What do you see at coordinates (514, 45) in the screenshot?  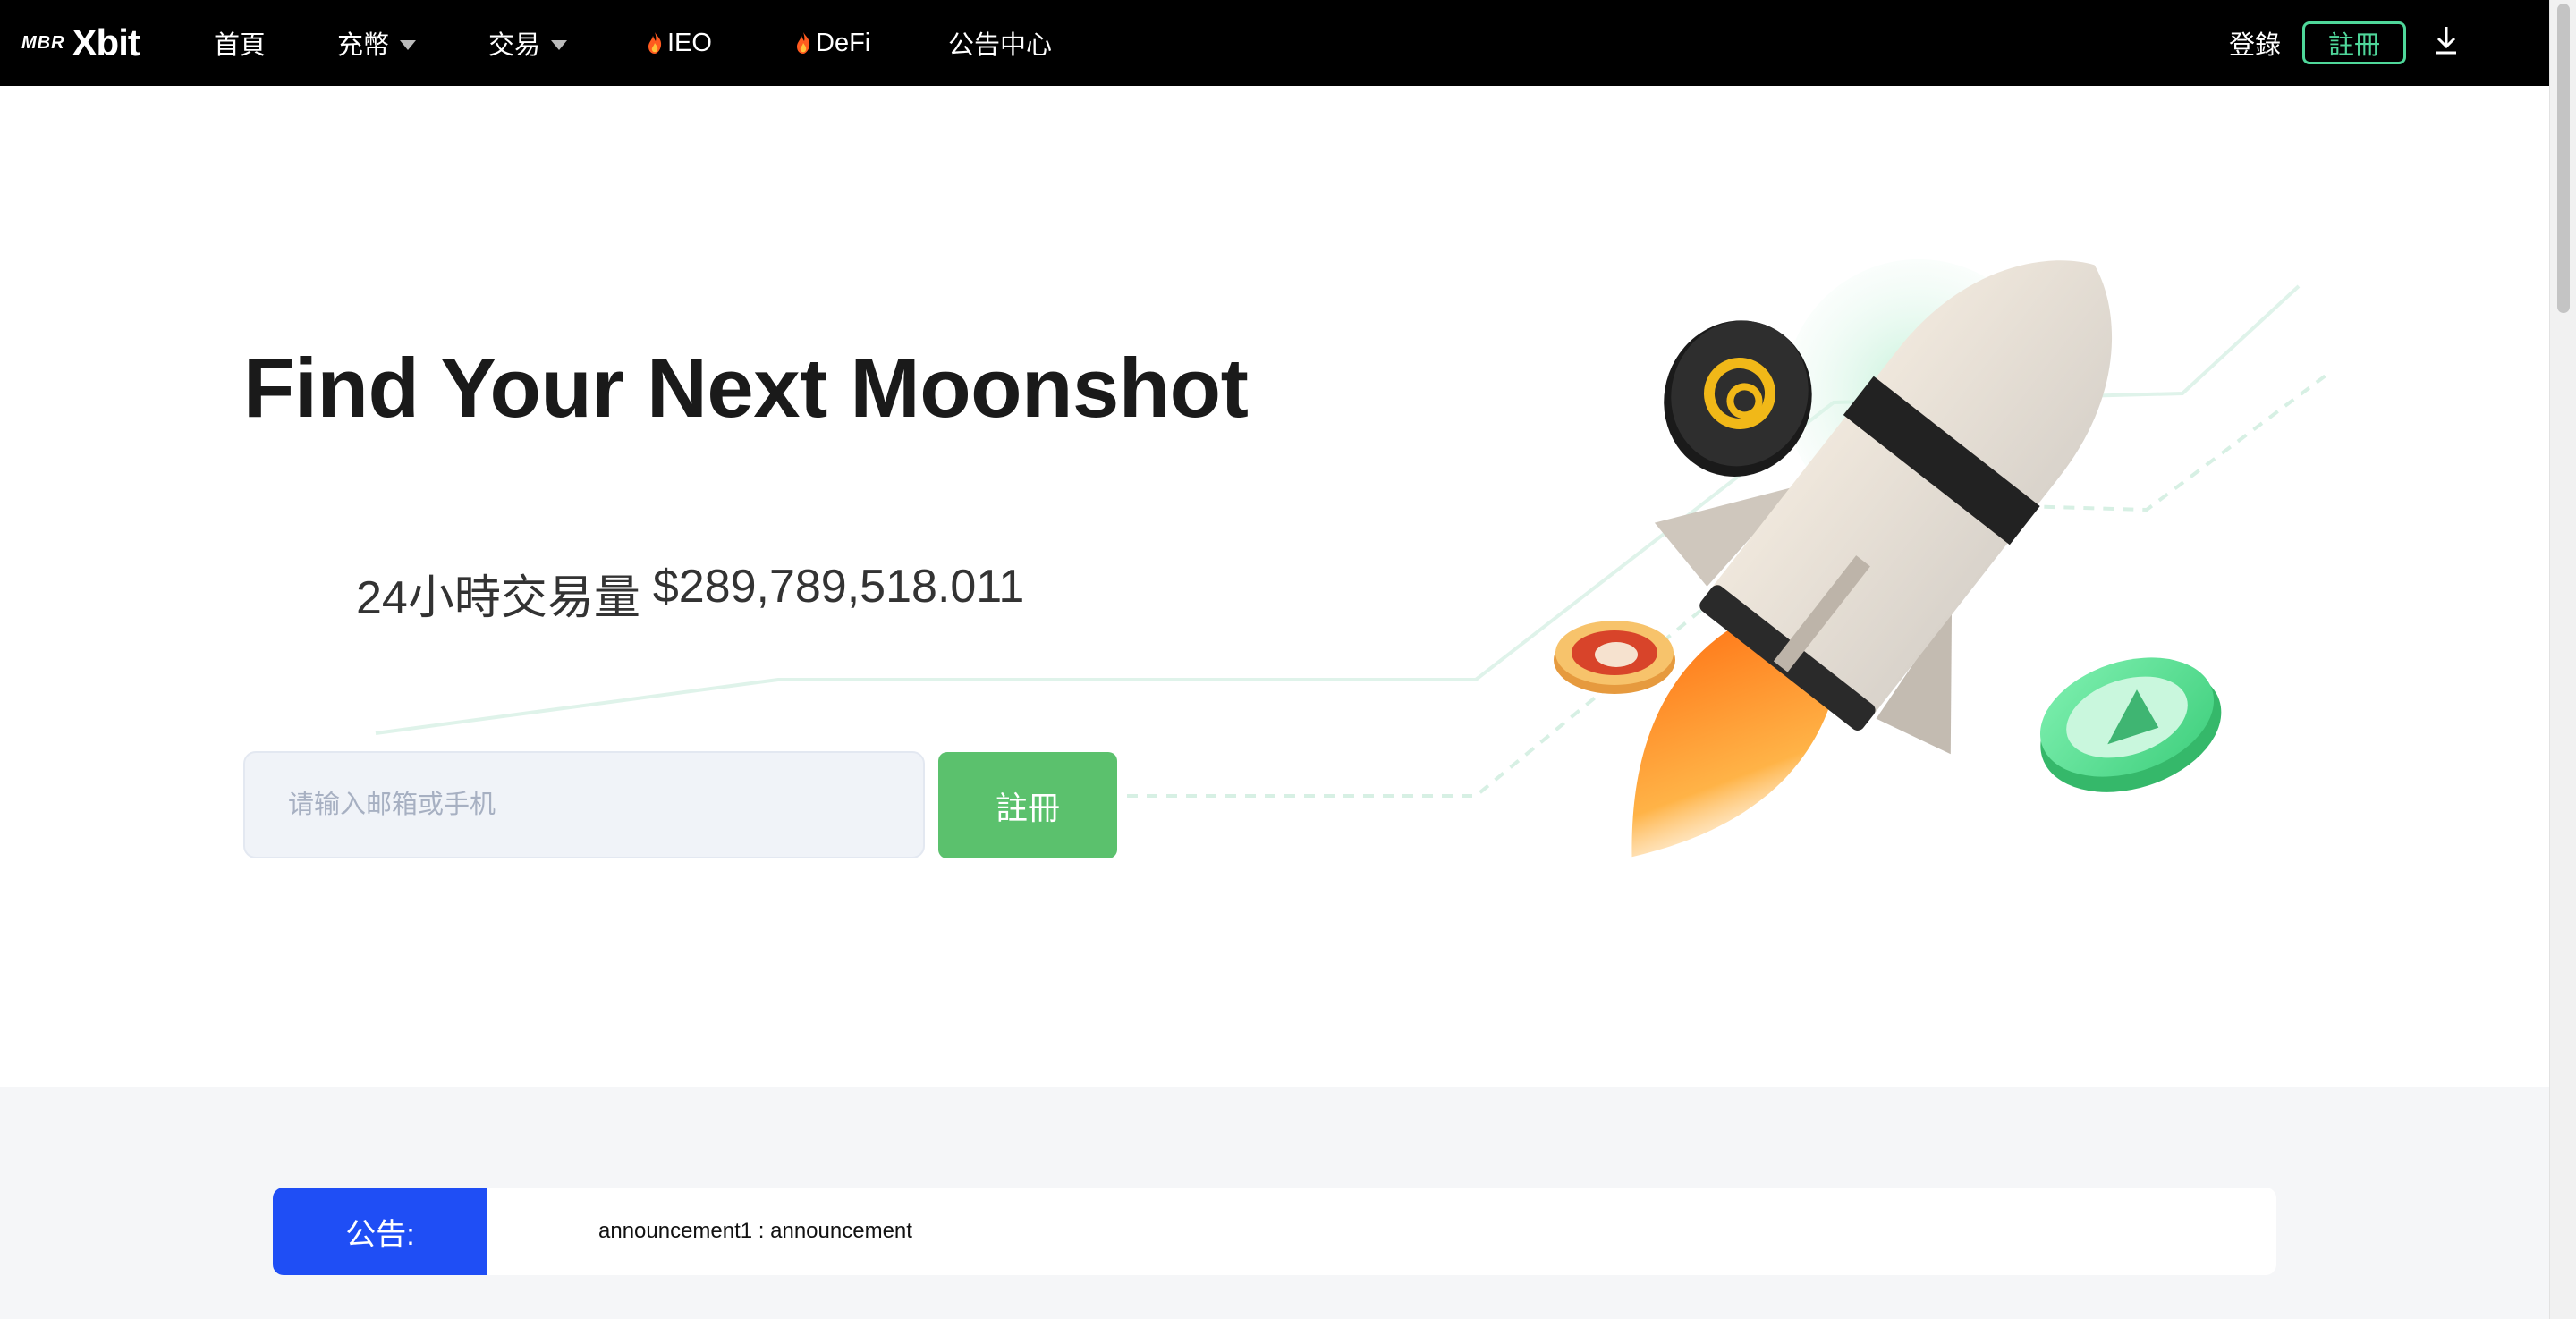 I see `nav-item-label: 交易` at bounding box center [514, 45].